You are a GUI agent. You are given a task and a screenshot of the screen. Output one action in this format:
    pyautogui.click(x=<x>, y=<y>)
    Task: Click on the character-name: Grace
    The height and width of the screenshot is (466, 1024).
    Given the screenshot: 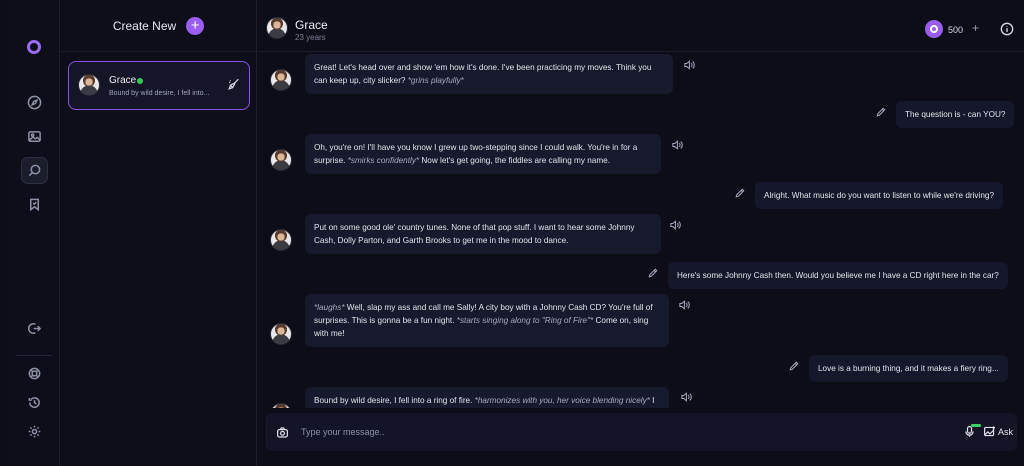 What is the action you would take?
    pyautogui.click(x=311, y=25)
    